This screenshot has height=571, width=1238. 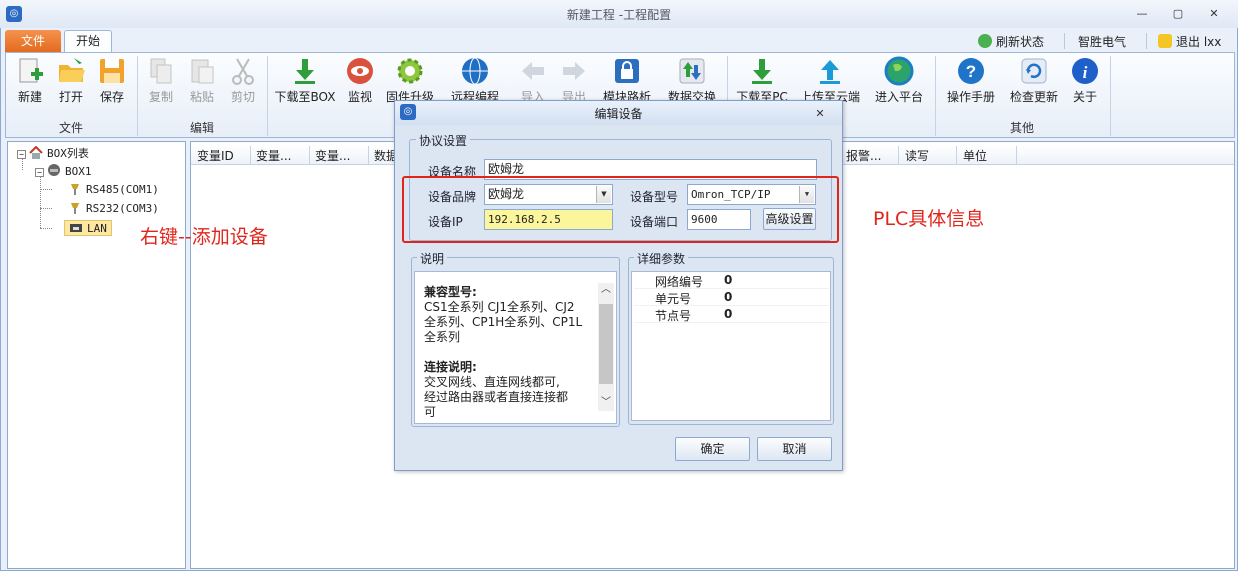 What do you see at coordinates (606, 344) in the screenshot?
I see `scrollbar-thumb` at bounding box center [606, 344].